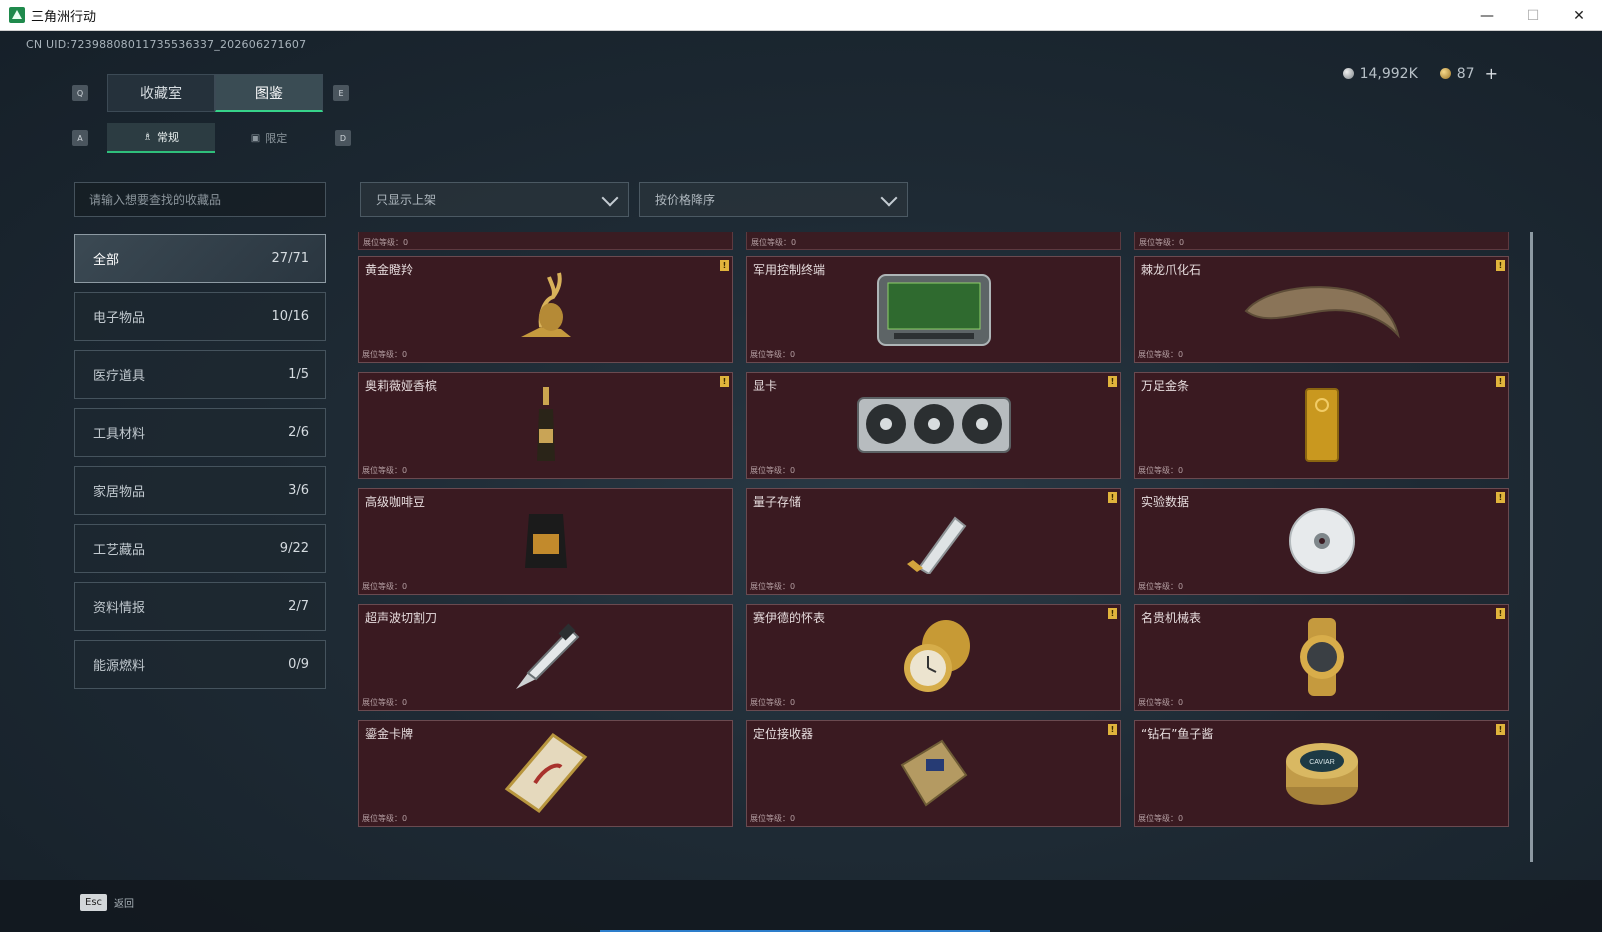 The image size is (1602, 932). What do you see at coordinates (545, 657) in the screenshot?
I see `item-card: 超声波切割刀 展位等级：0` at bounding box center [545, 657].